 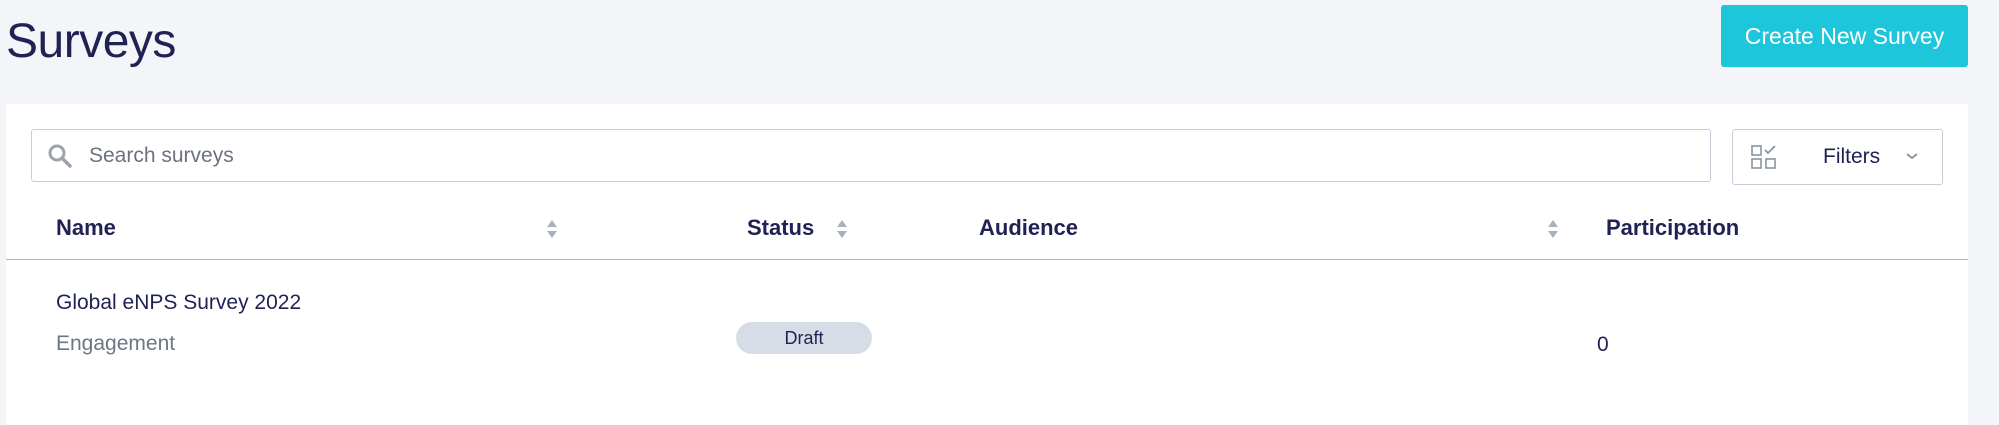 I want to click on column-header-name: Name, so click(x=86, y=228).